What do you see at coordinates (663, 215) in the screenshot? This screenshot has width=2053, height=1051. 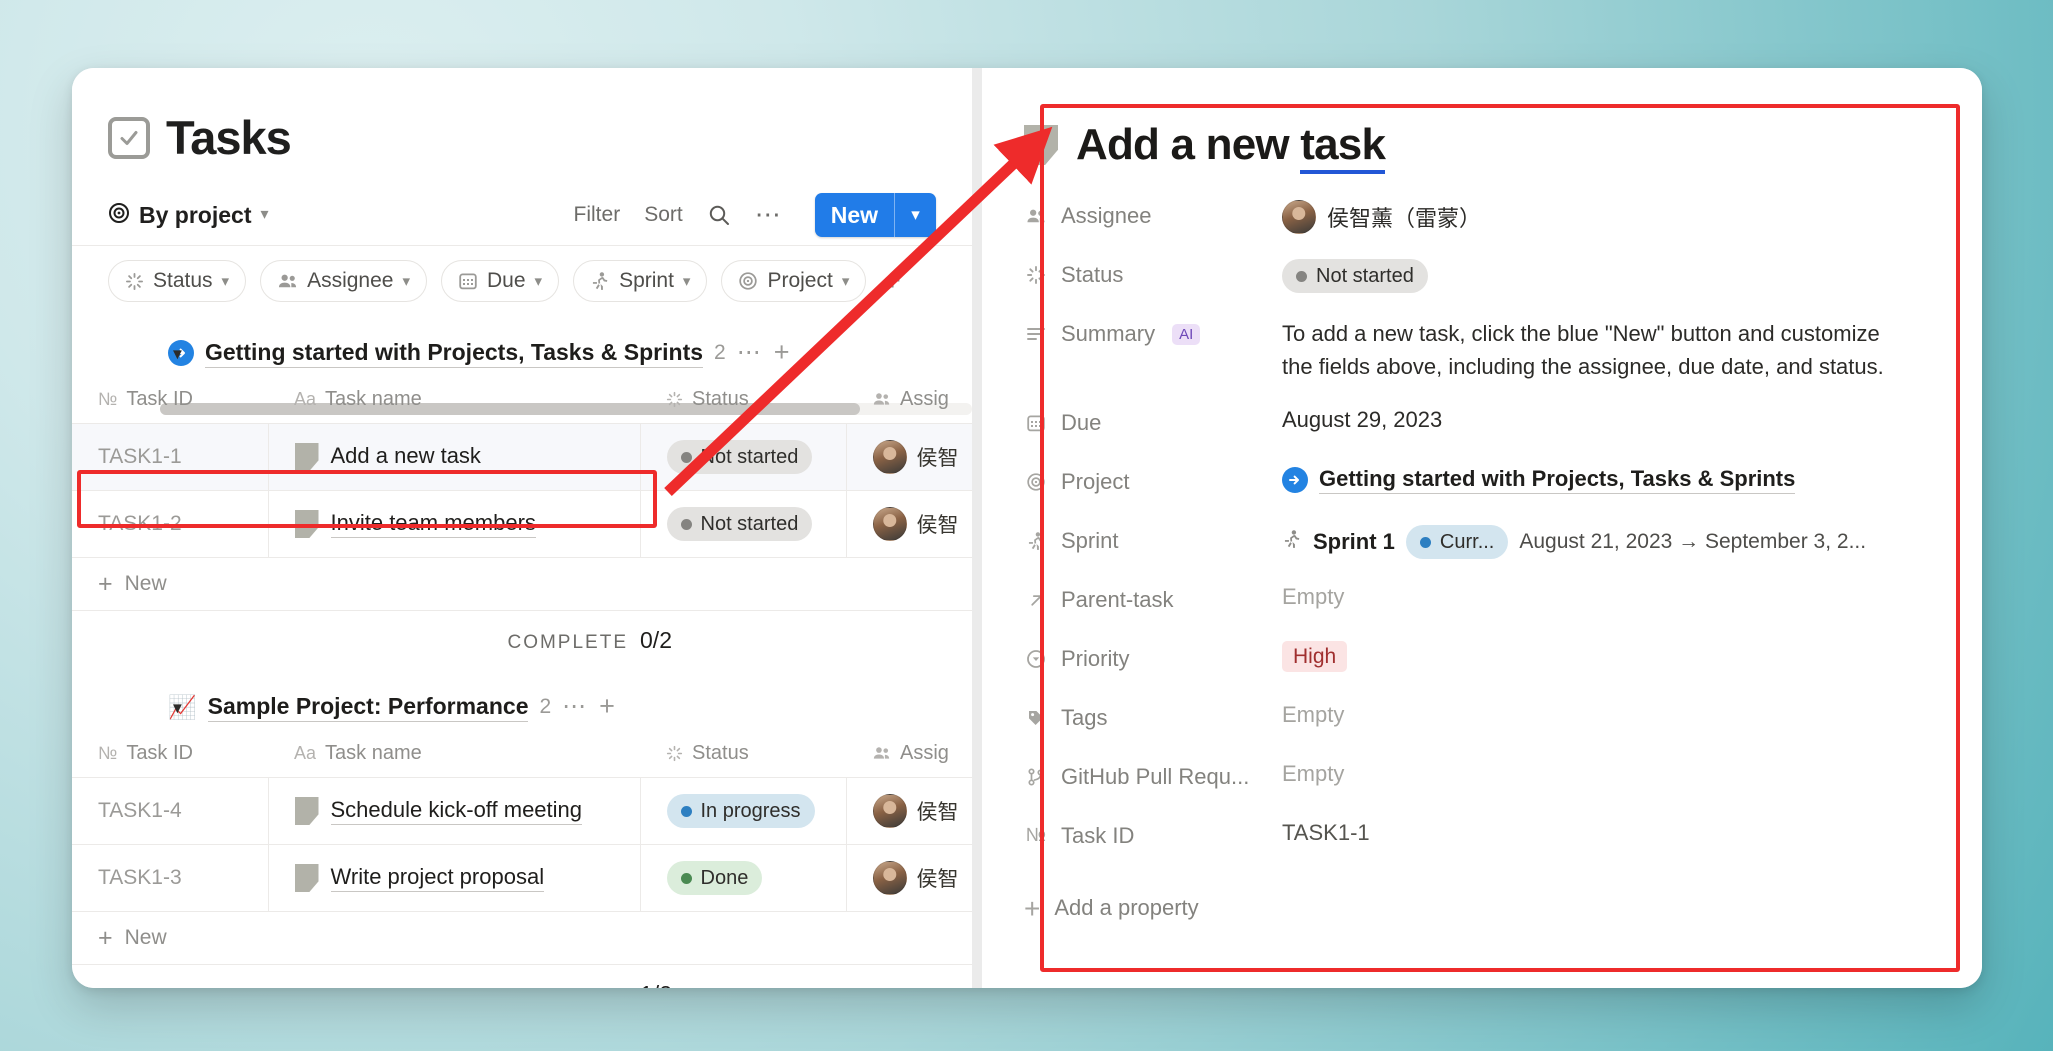 I see `sort-button: Sort` at bounding box center [663, 215].